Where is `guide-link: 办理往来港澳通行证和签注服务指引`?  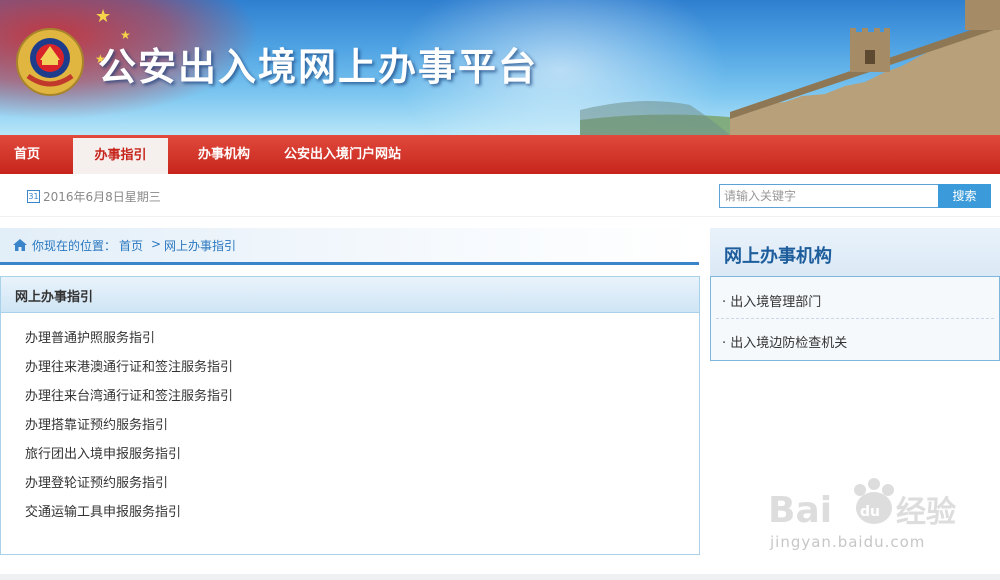
guide-link: 办理往来港澳通行证和签注服务指引 is located at coordinates (129, 365).